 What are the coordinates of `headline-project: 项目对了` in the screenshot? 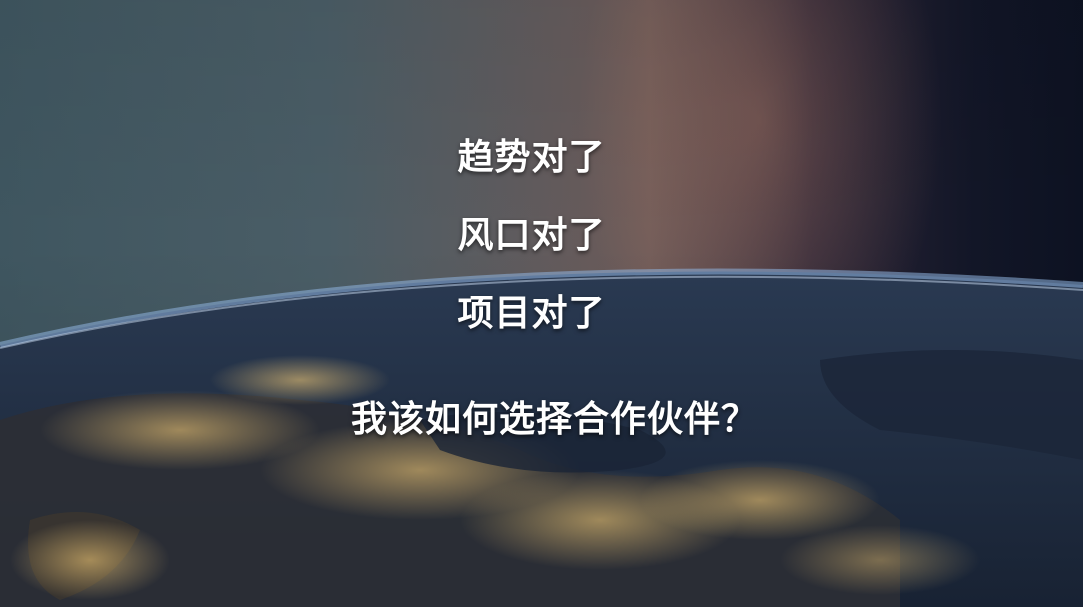 It's located at (531, 313).